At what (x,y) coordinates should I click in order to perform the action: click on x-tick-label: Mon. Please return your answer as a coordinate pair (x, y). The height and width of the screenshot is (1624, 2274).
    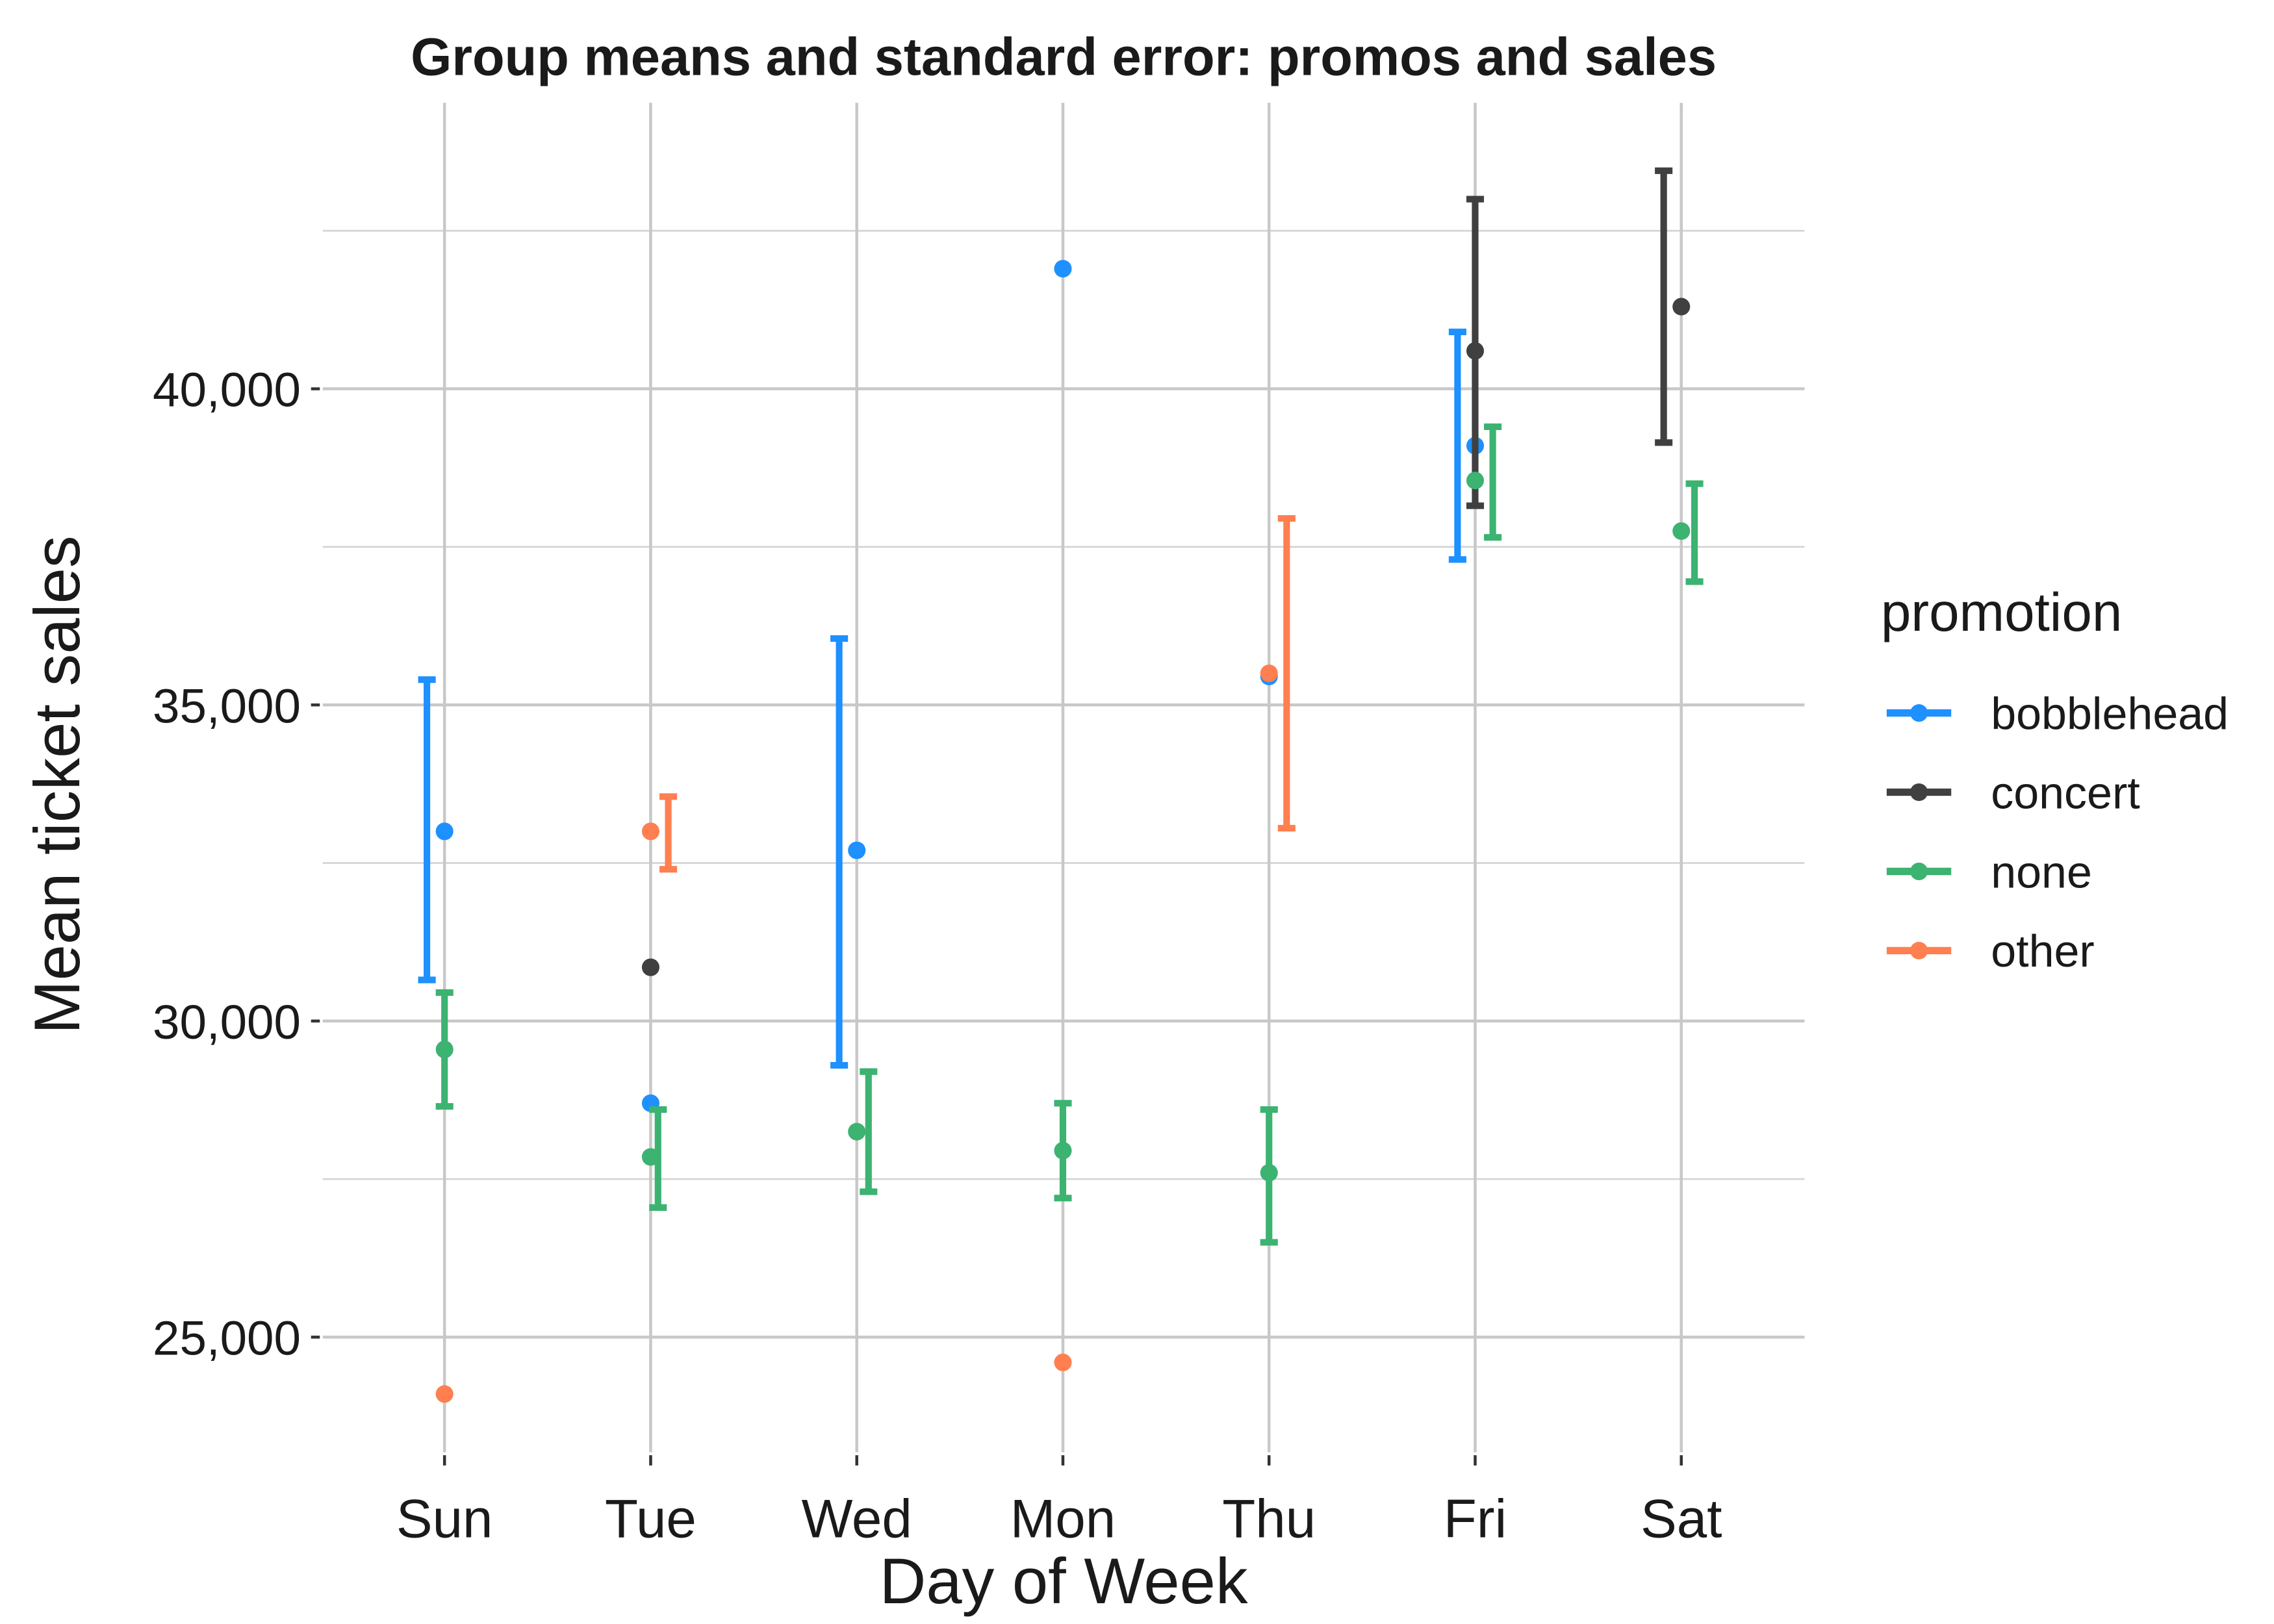
    Looking at the image, I should click on (1063, 1518).